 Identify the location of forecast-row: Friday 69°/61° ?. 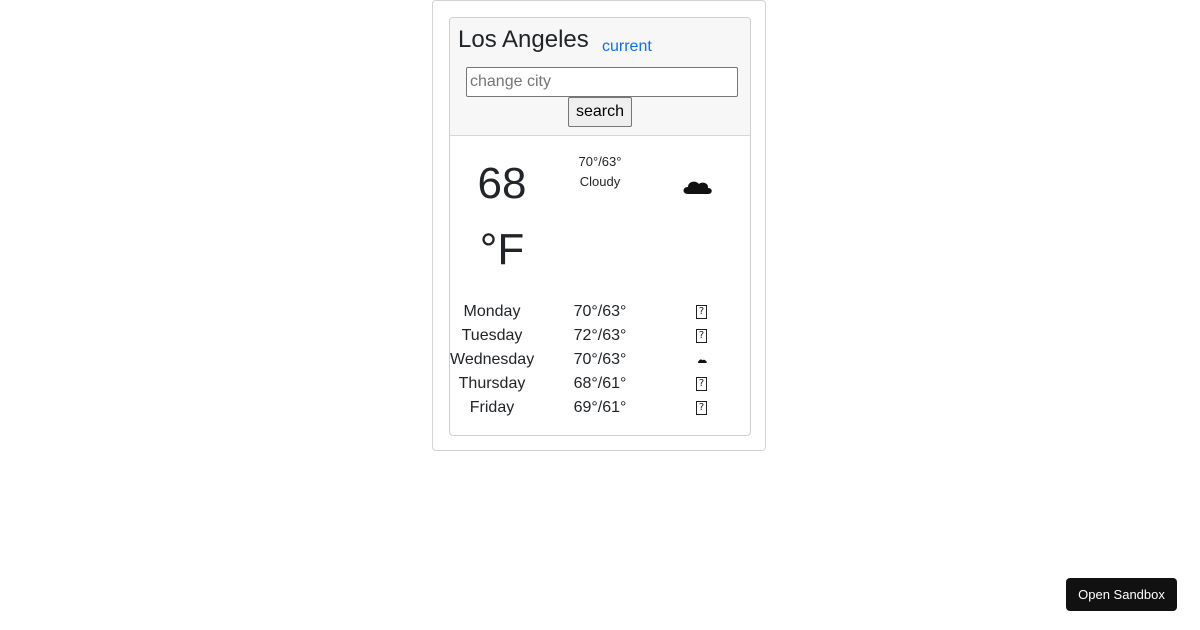
(600, 408).